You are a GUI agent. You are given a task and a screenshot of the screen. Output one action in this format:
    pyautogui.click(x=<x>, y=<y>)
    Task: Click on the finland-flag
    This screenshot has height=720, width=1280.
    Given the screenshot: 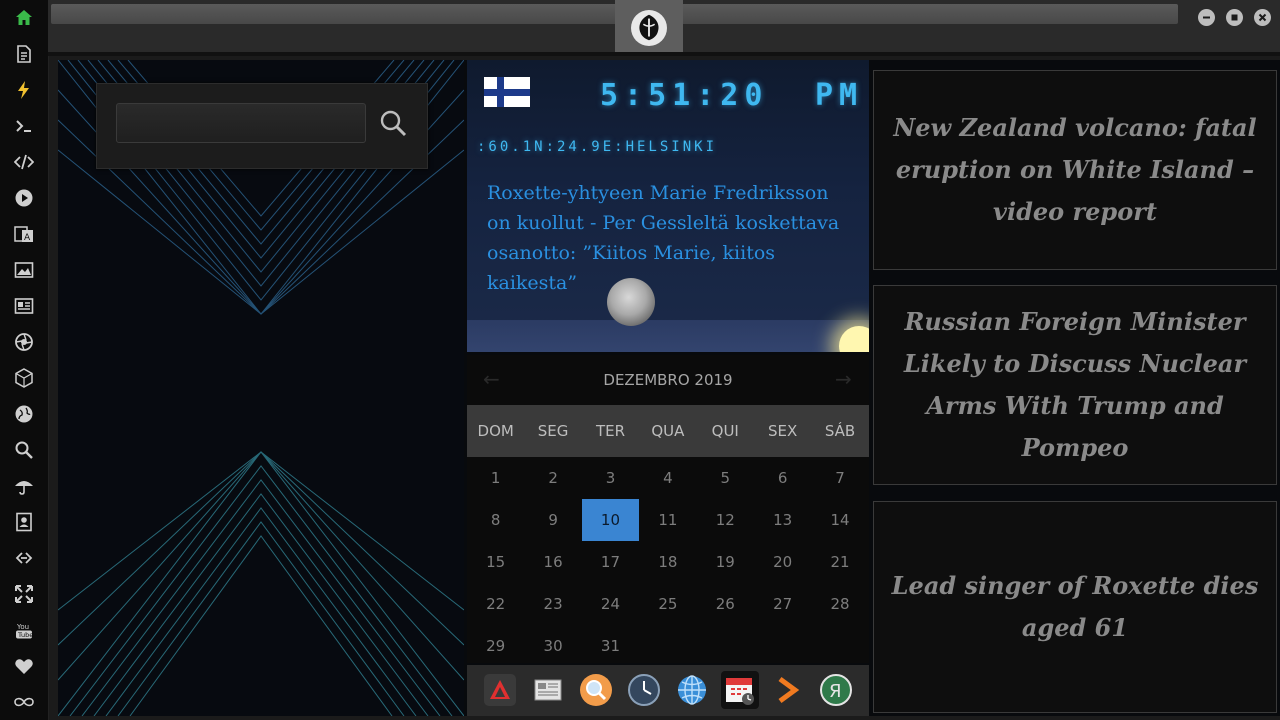 What is the action you would take?
    pyautogui.click(x=507, y=92)
    